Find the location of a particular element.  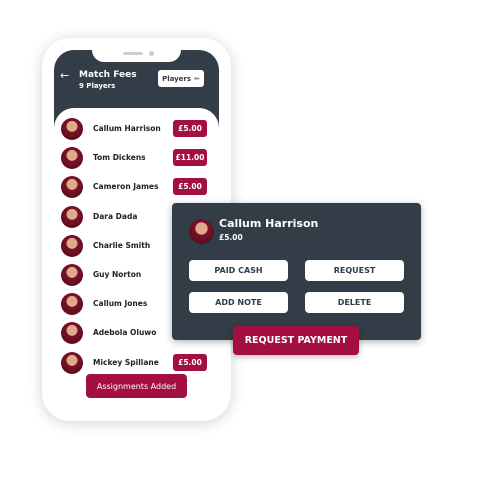

player-name: Tom Dickens is located at coordinates (119, 158).